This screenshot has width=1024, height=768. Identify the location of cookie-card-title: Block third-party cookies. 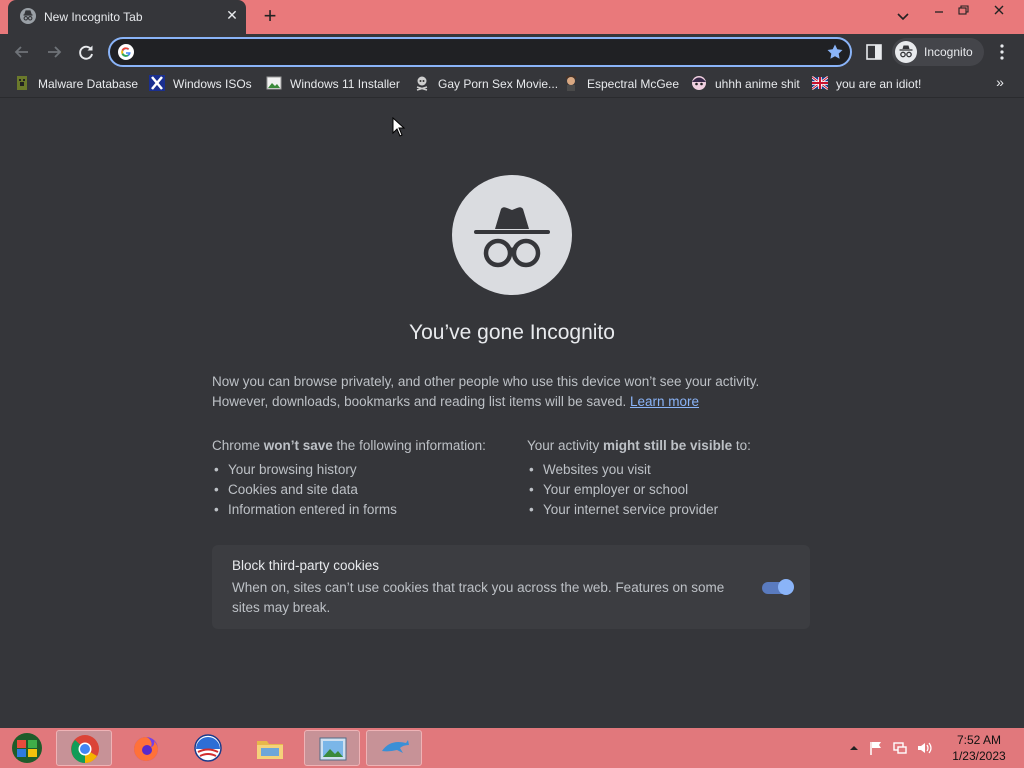
(306, 565).